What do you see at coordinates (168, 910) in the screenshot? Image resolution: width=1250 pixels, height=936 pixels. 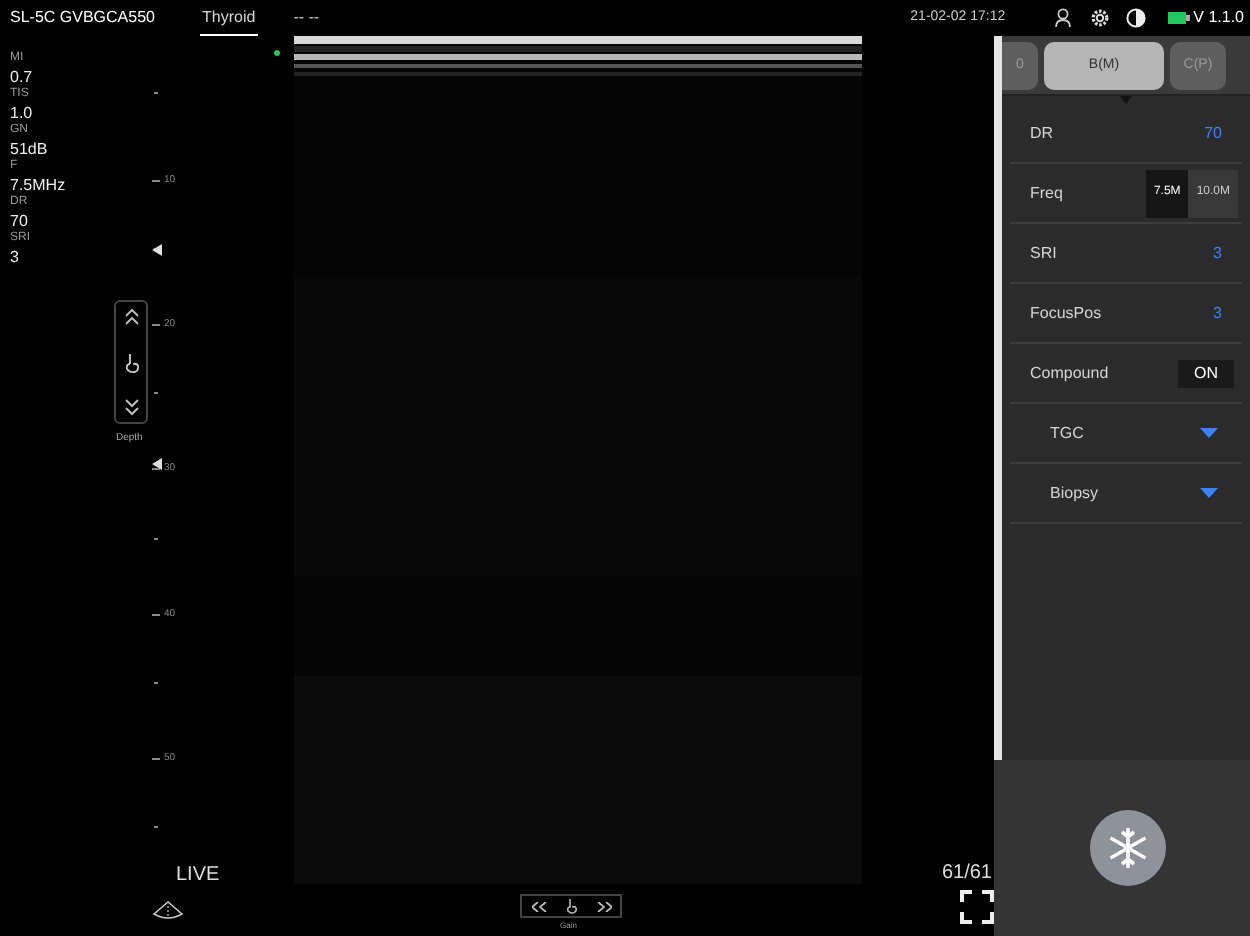 I see `sector-probe-icon` at bounding box center [168, 910].